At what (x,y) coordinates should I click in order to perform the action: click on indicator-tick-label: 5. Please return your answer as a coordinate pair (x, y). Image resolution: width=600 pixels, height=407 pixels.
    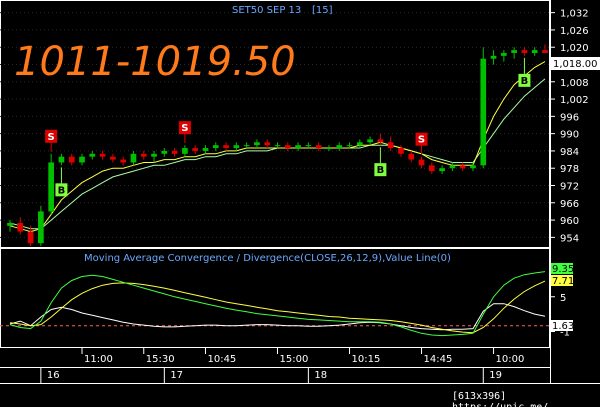
    Looking at the image, I should click on (563, 298).